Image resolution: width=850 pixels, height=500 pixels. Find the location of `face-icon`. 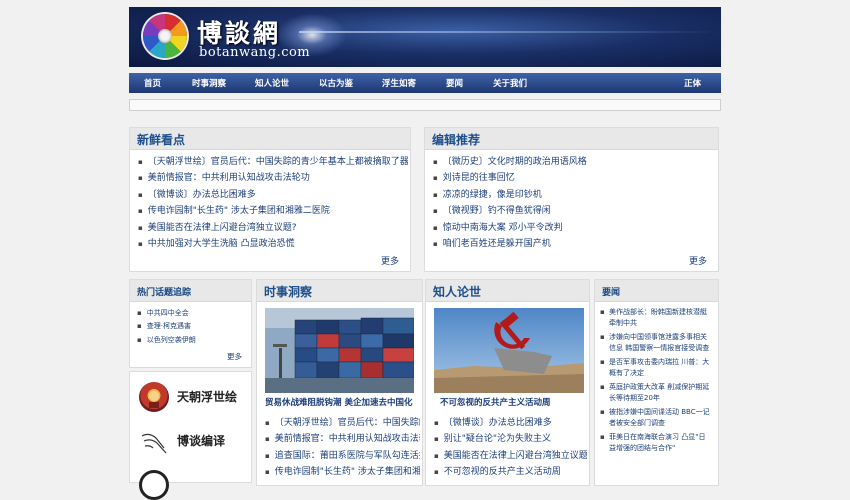

face-icon is located at coordinates (154, 397).